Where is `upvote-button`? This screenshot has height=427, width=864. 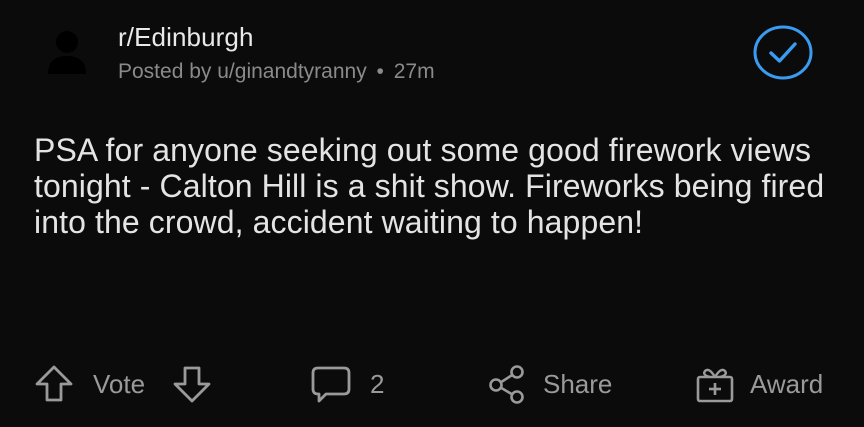
upvote-button is located at coordinates (56, 384).